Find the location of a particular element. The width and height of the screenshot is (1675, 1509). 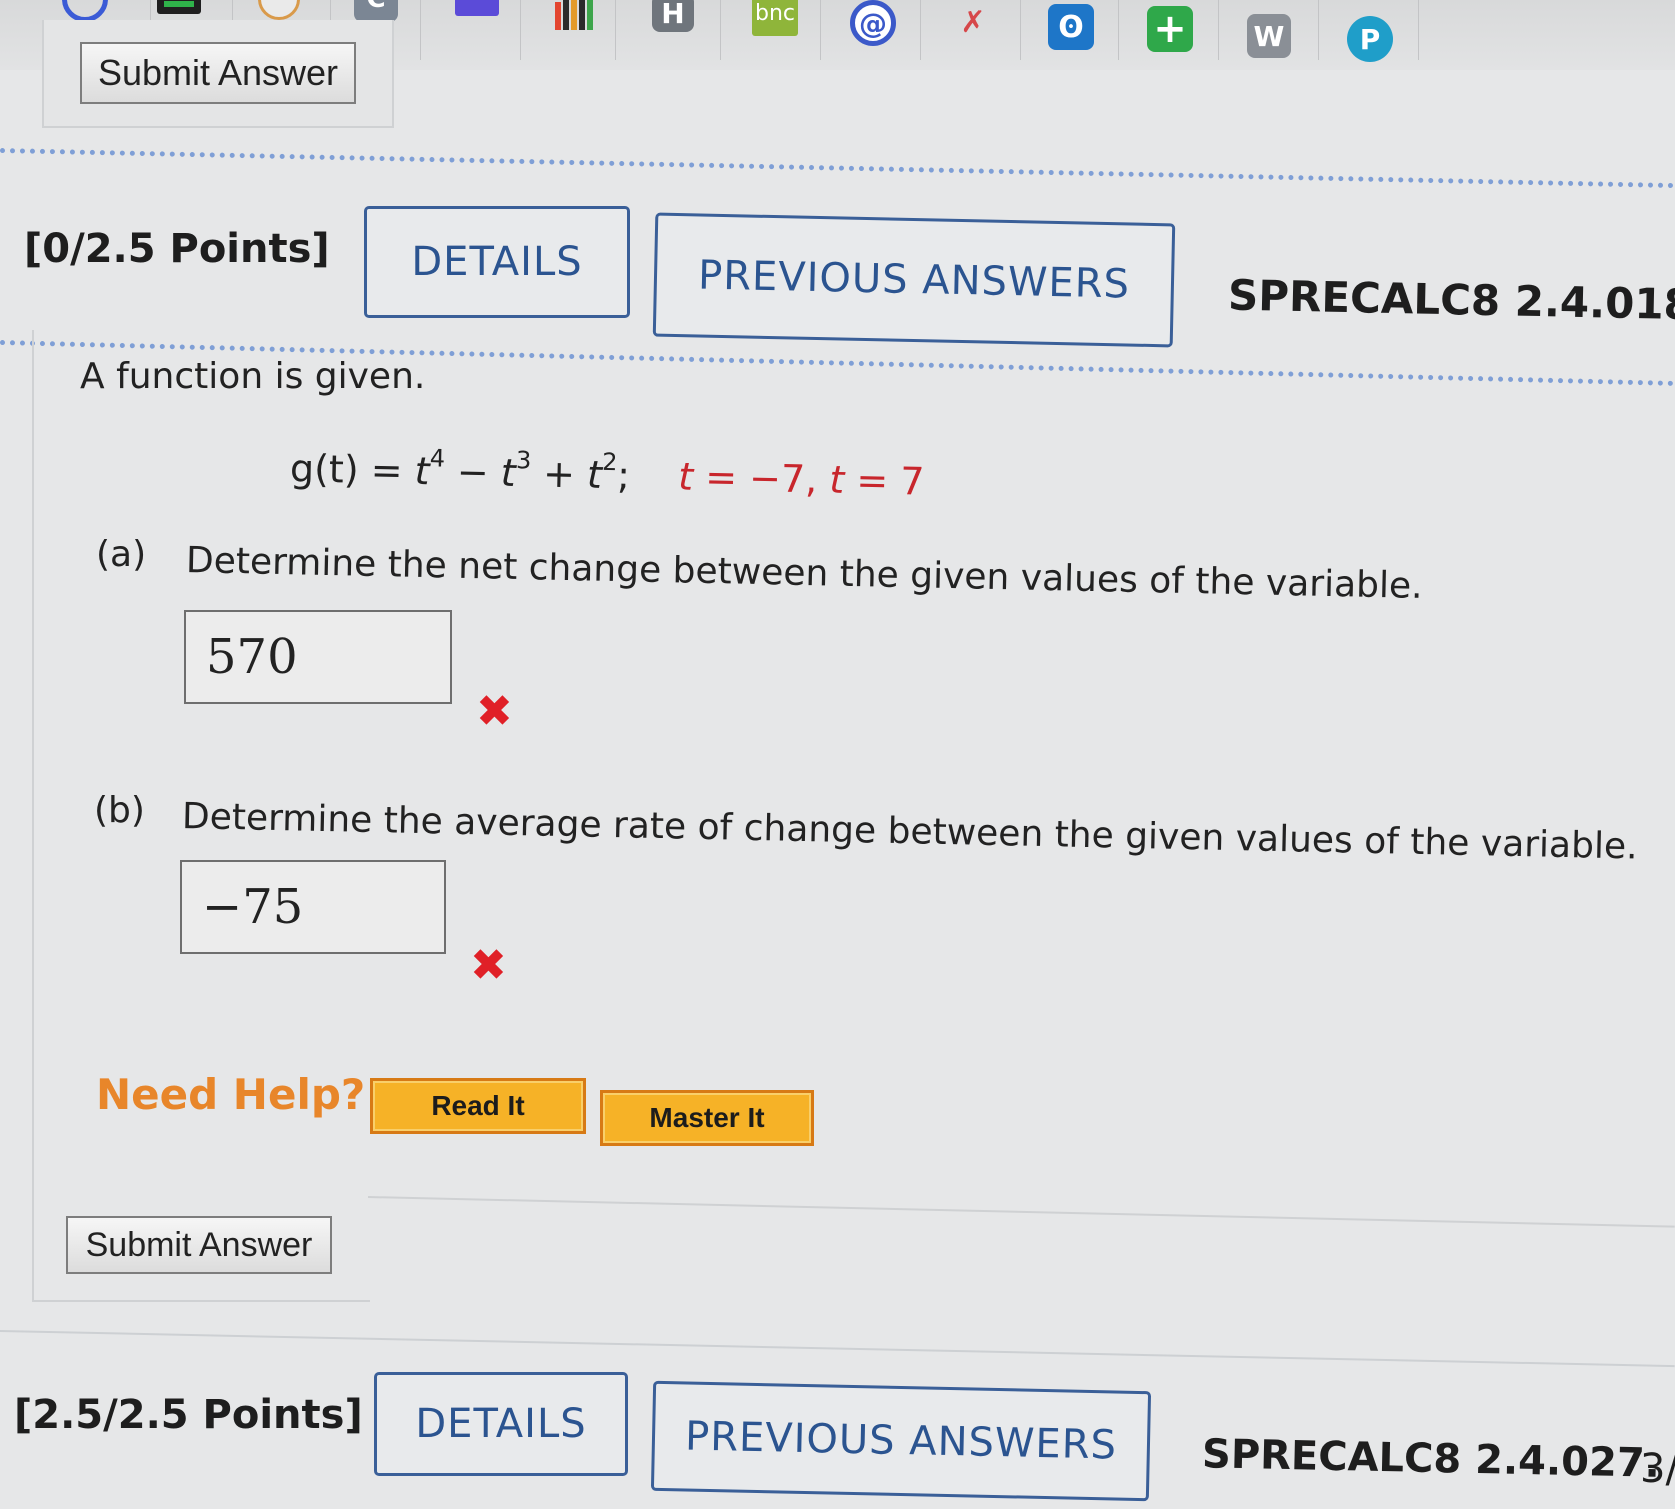

details-button: DETAILS is located at coordinates (497, 262).